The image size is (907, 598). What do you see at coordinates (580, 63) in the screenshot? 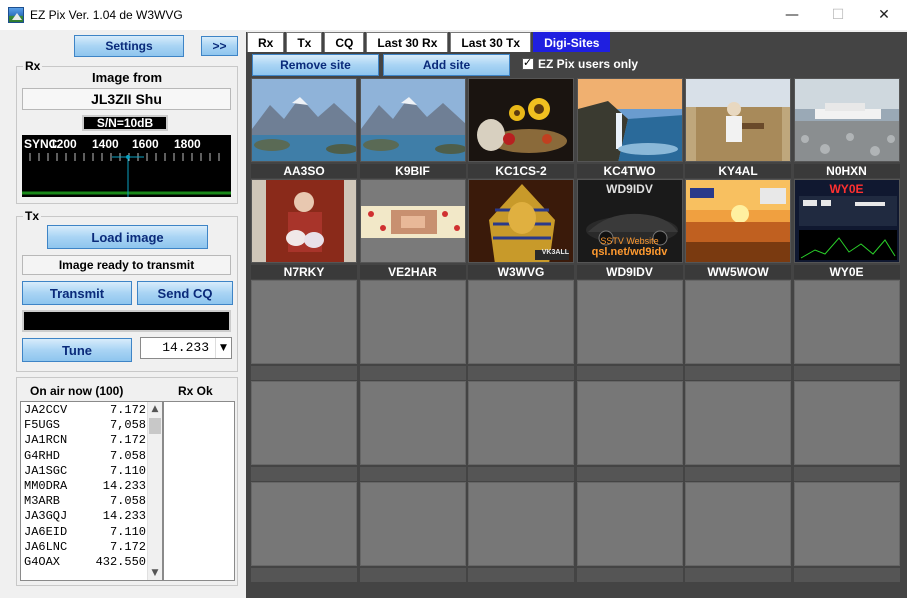
I see `ezpix-users-only-checkbox: EZ Pix users only` at bounding box center [580, 63].